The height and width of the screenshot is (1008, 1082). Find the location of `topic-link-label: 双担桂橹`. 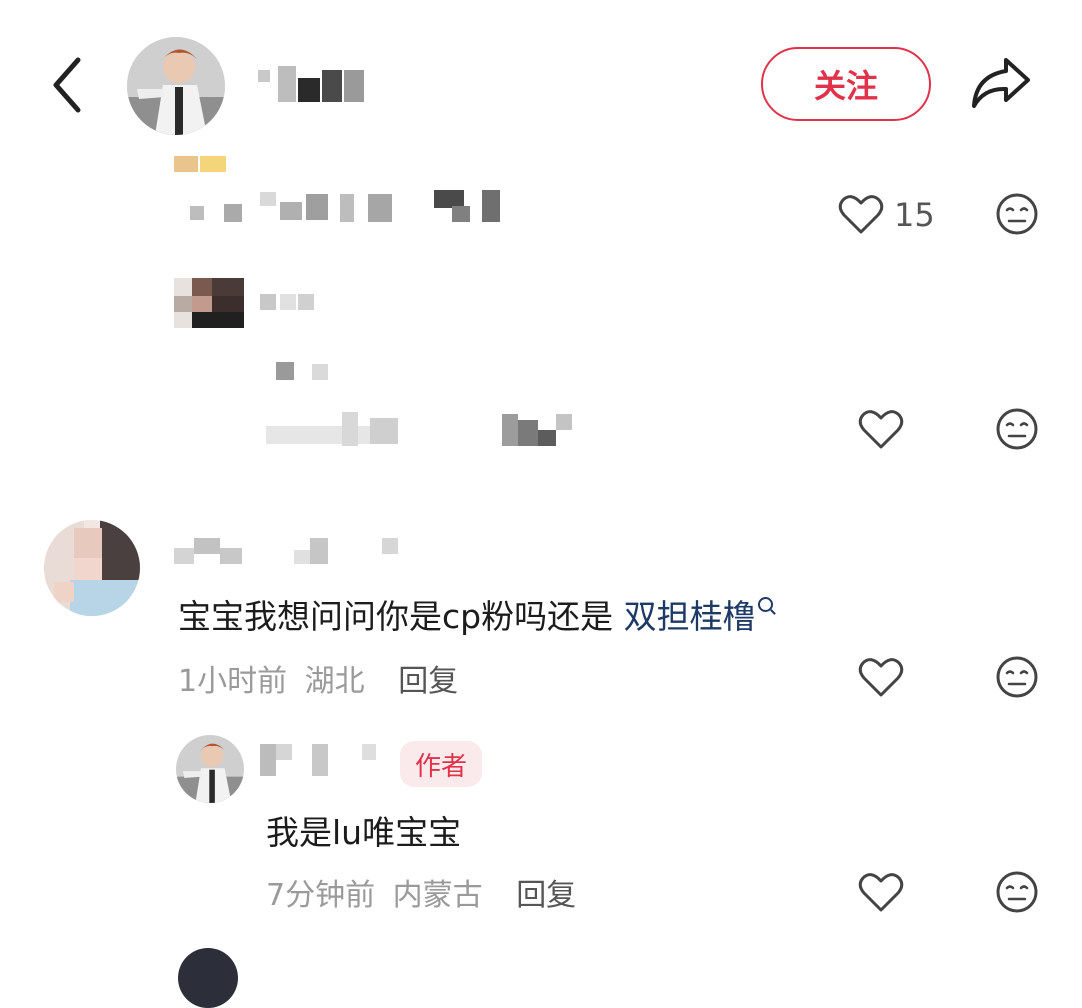

topic-link-label: 双担桂橹 is located at coordinates (689, 616).